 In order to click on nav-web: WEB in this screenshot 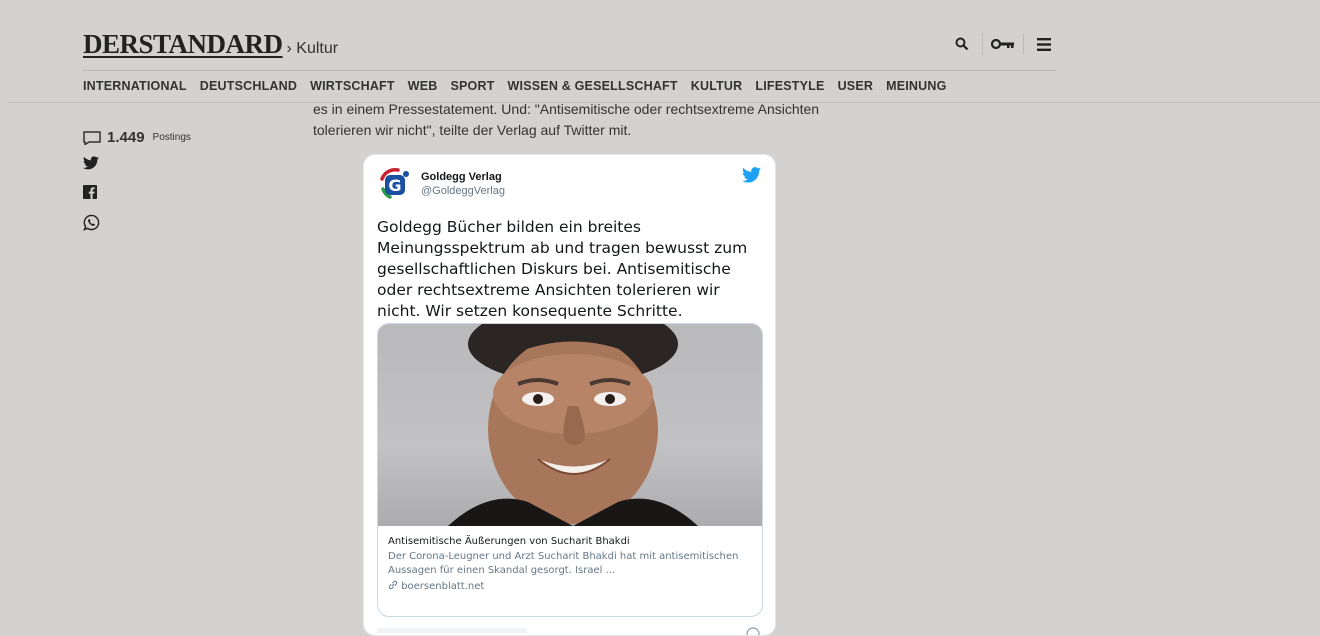, I will do `click(423, 86)`.